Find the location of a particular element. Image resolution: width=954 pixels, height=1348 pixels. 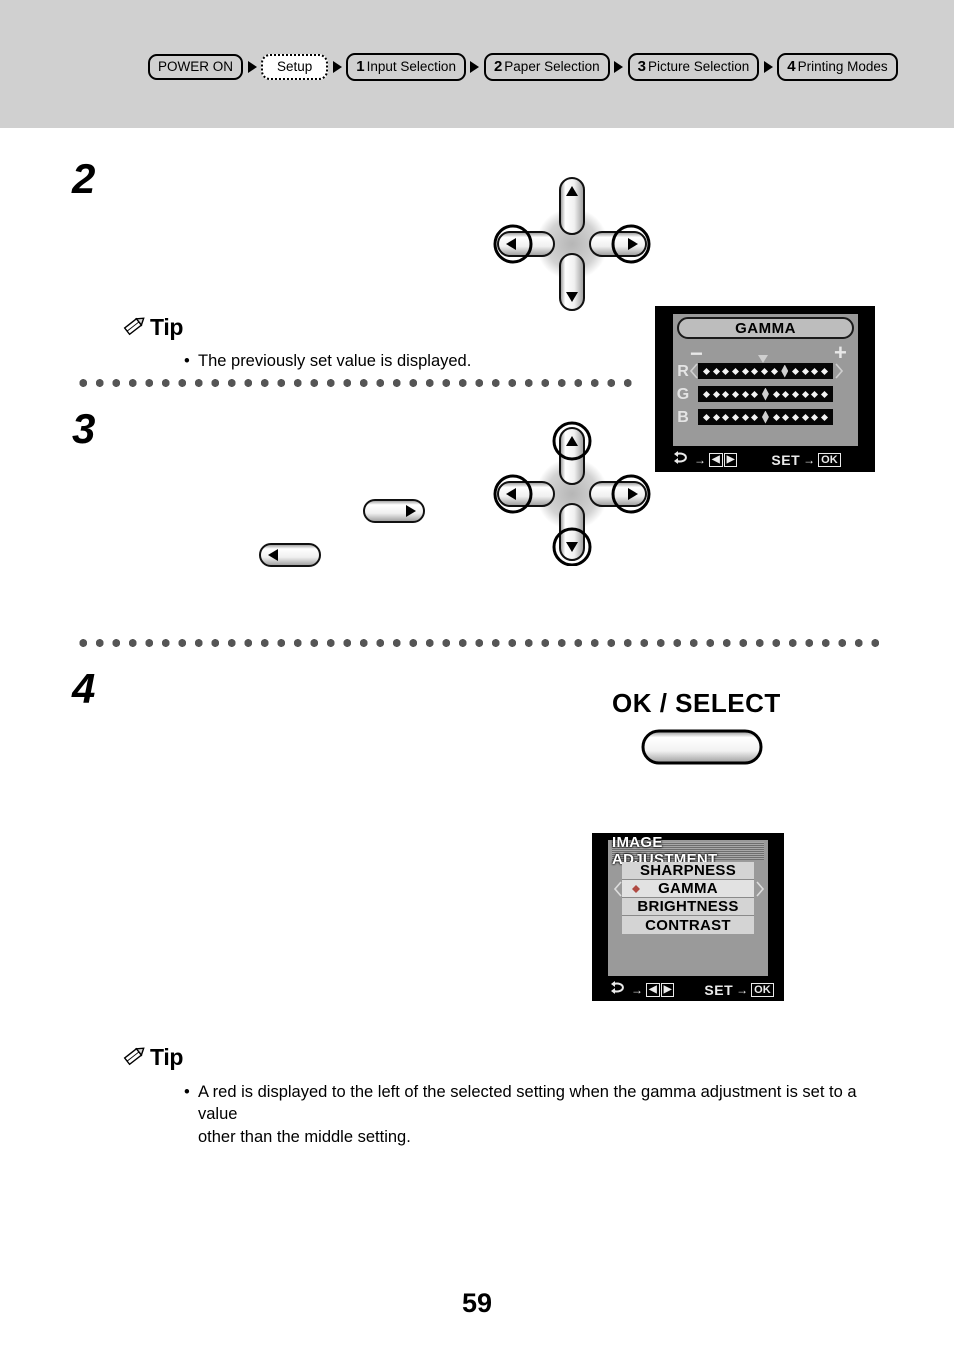

gamma-row-label-r: R is located at coordinates (683, 371).